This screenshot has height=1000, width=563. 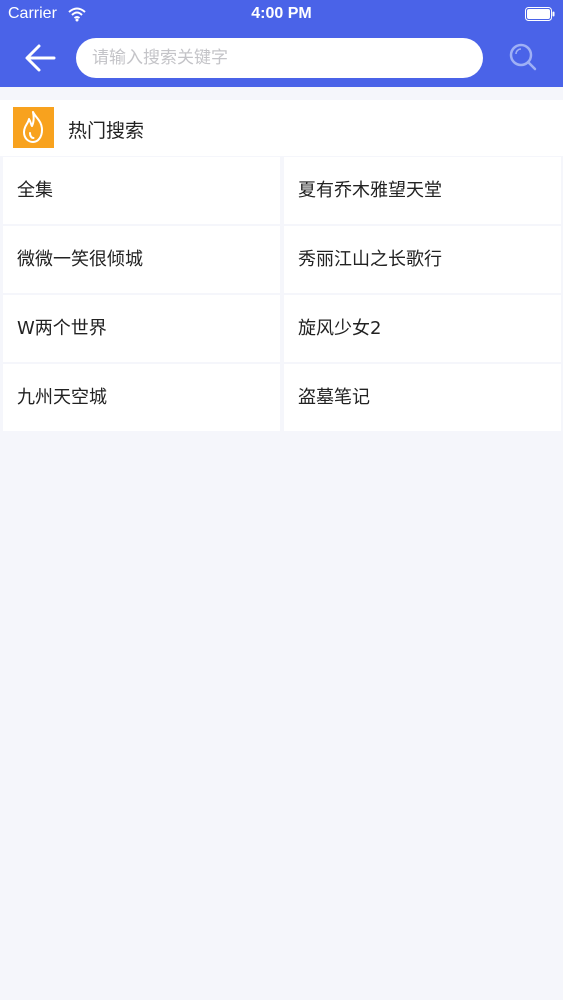 I want to click on hot-search-title: 热门搜索, so click(x=106, y=131).